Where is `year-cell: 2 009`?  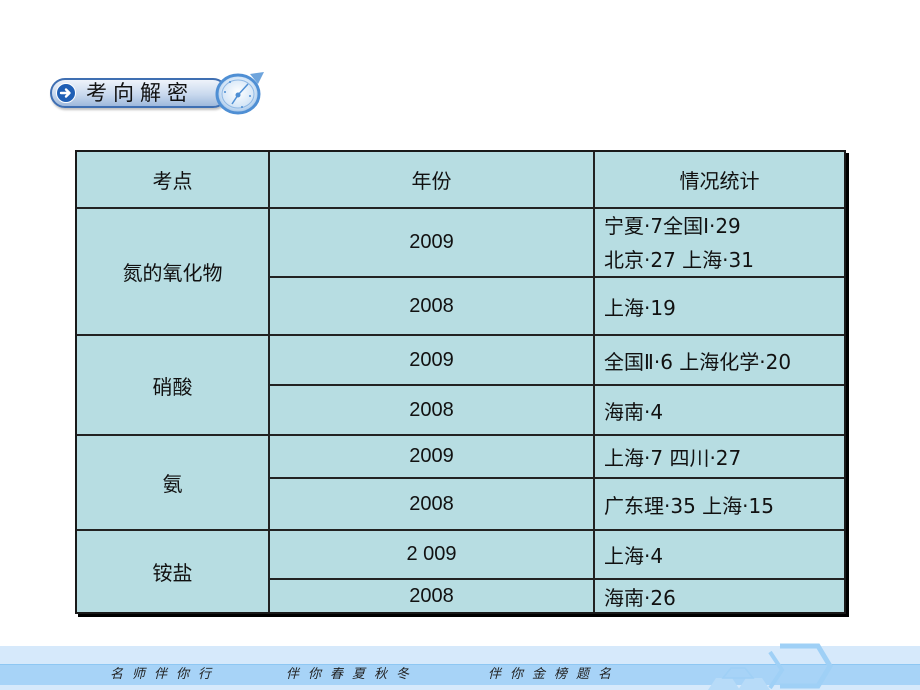 year-cell: 2 009 is located at coordinates (431, 554).